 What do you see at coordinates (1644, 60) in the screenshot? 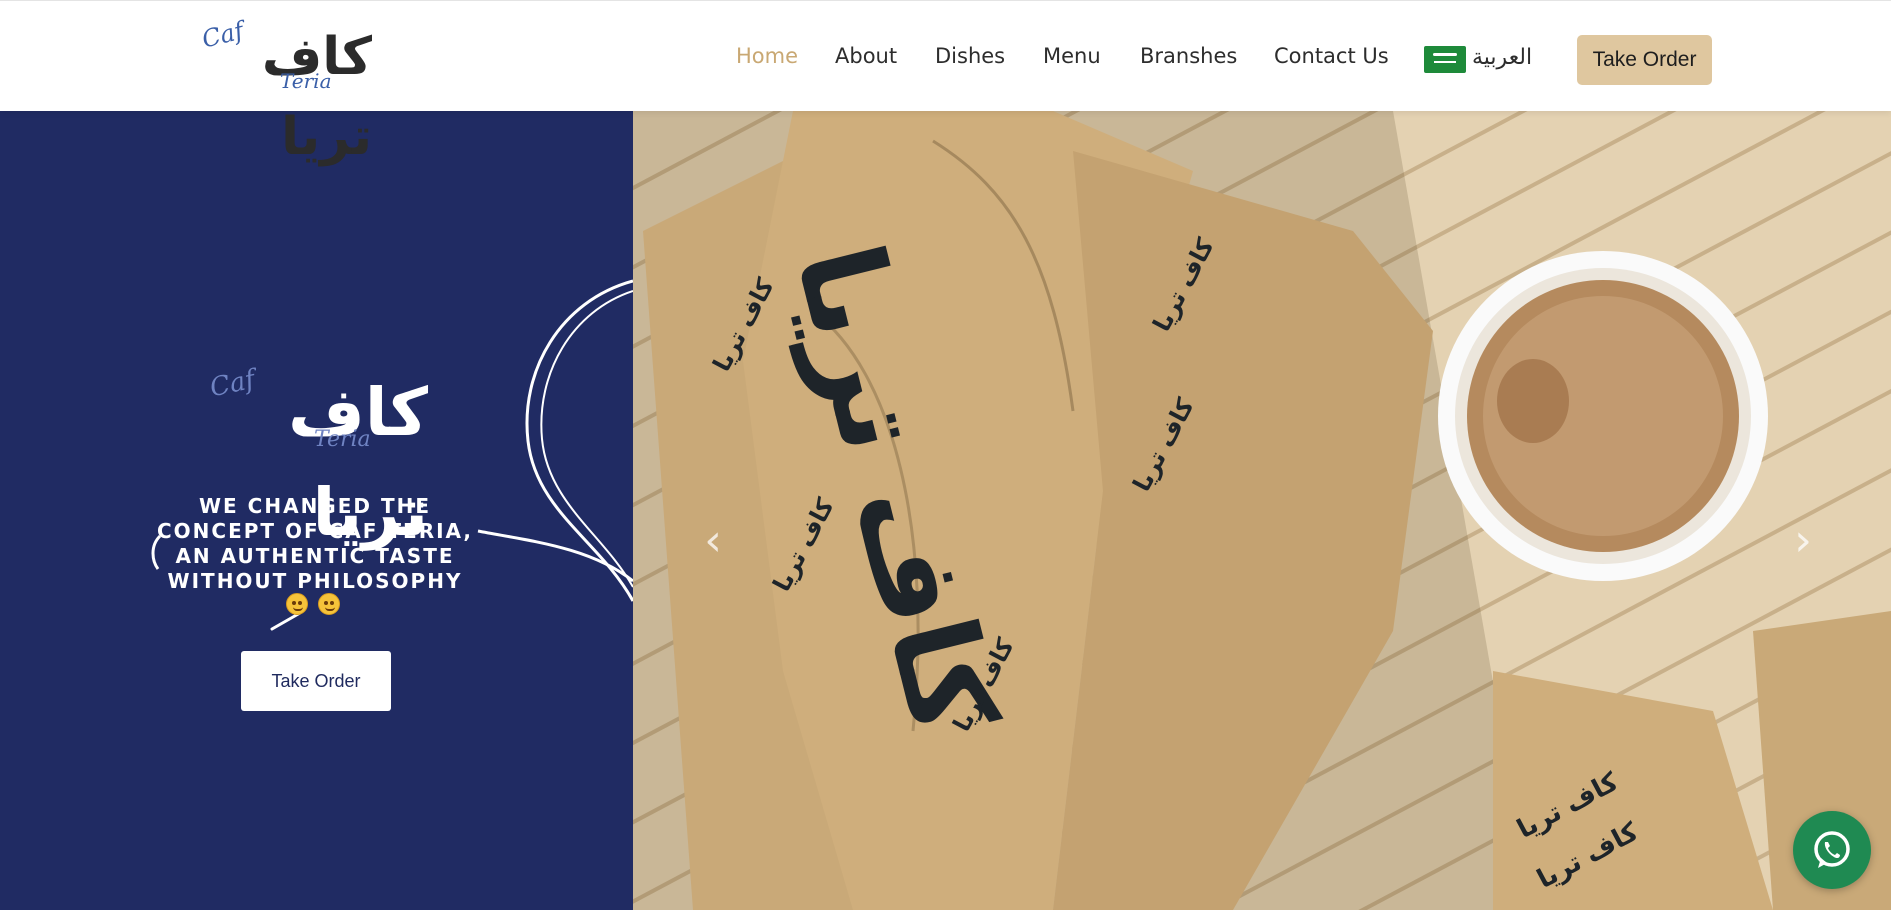
I see `take-order-button-header: Take Order` at bounding box center [1644, 60].